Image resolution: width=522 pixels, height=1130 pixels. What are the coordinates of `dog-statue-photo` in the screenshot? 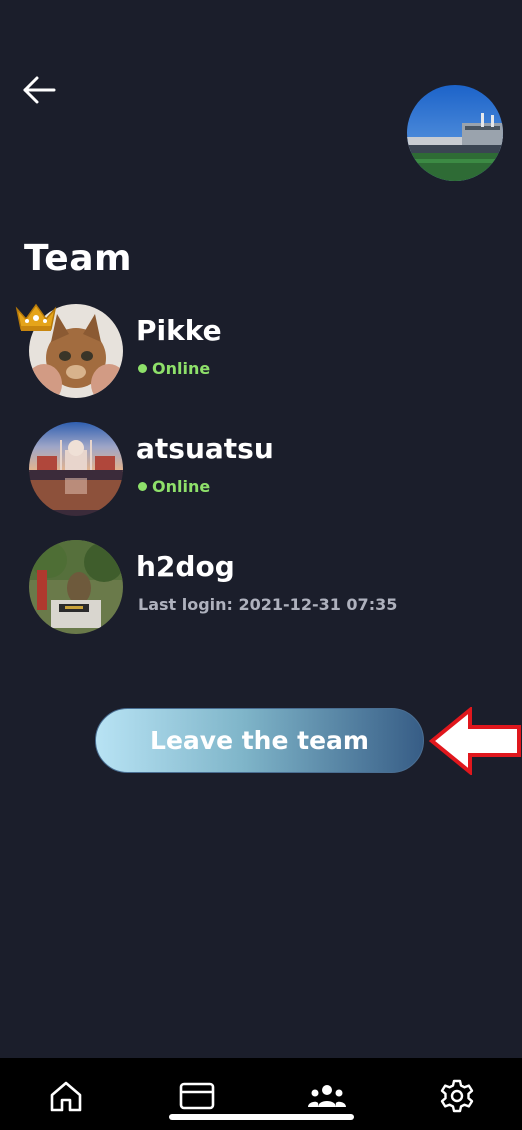 It's located at (76, 587).